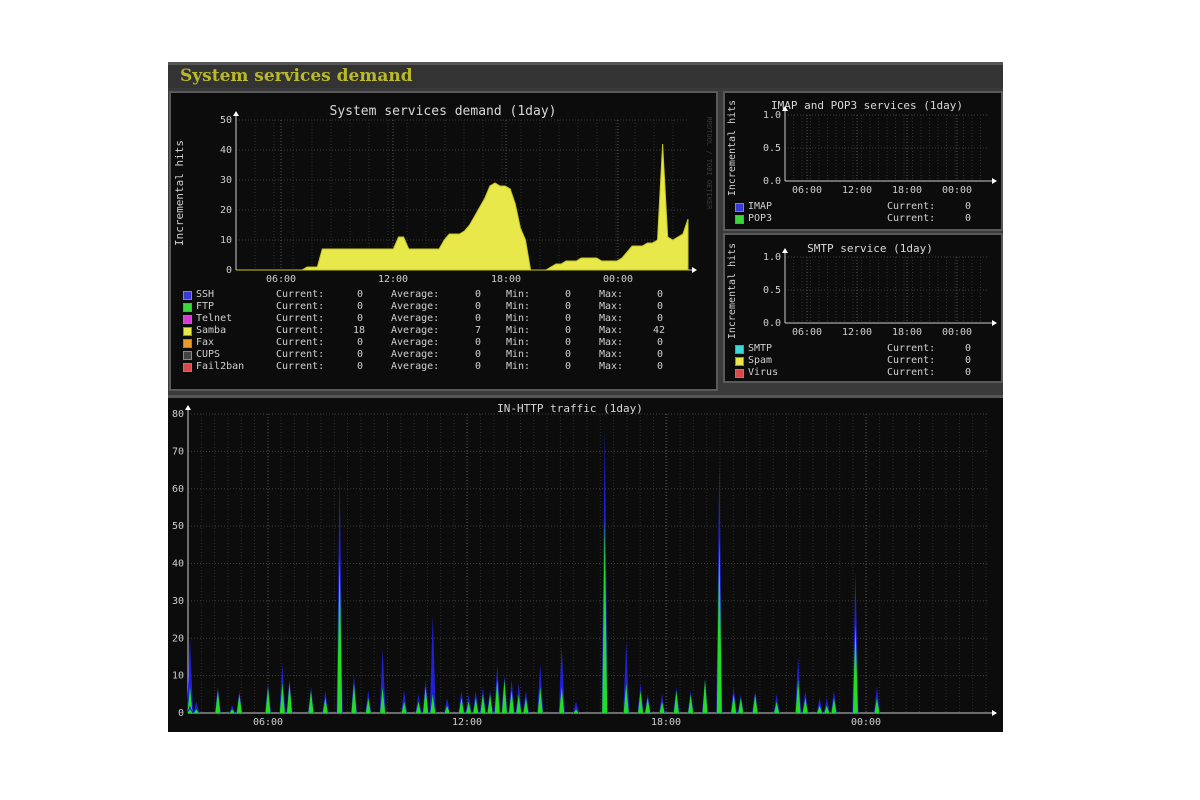 The image size is (1200, 800). I want to click on page-title: System services demand, so click(296, 76).